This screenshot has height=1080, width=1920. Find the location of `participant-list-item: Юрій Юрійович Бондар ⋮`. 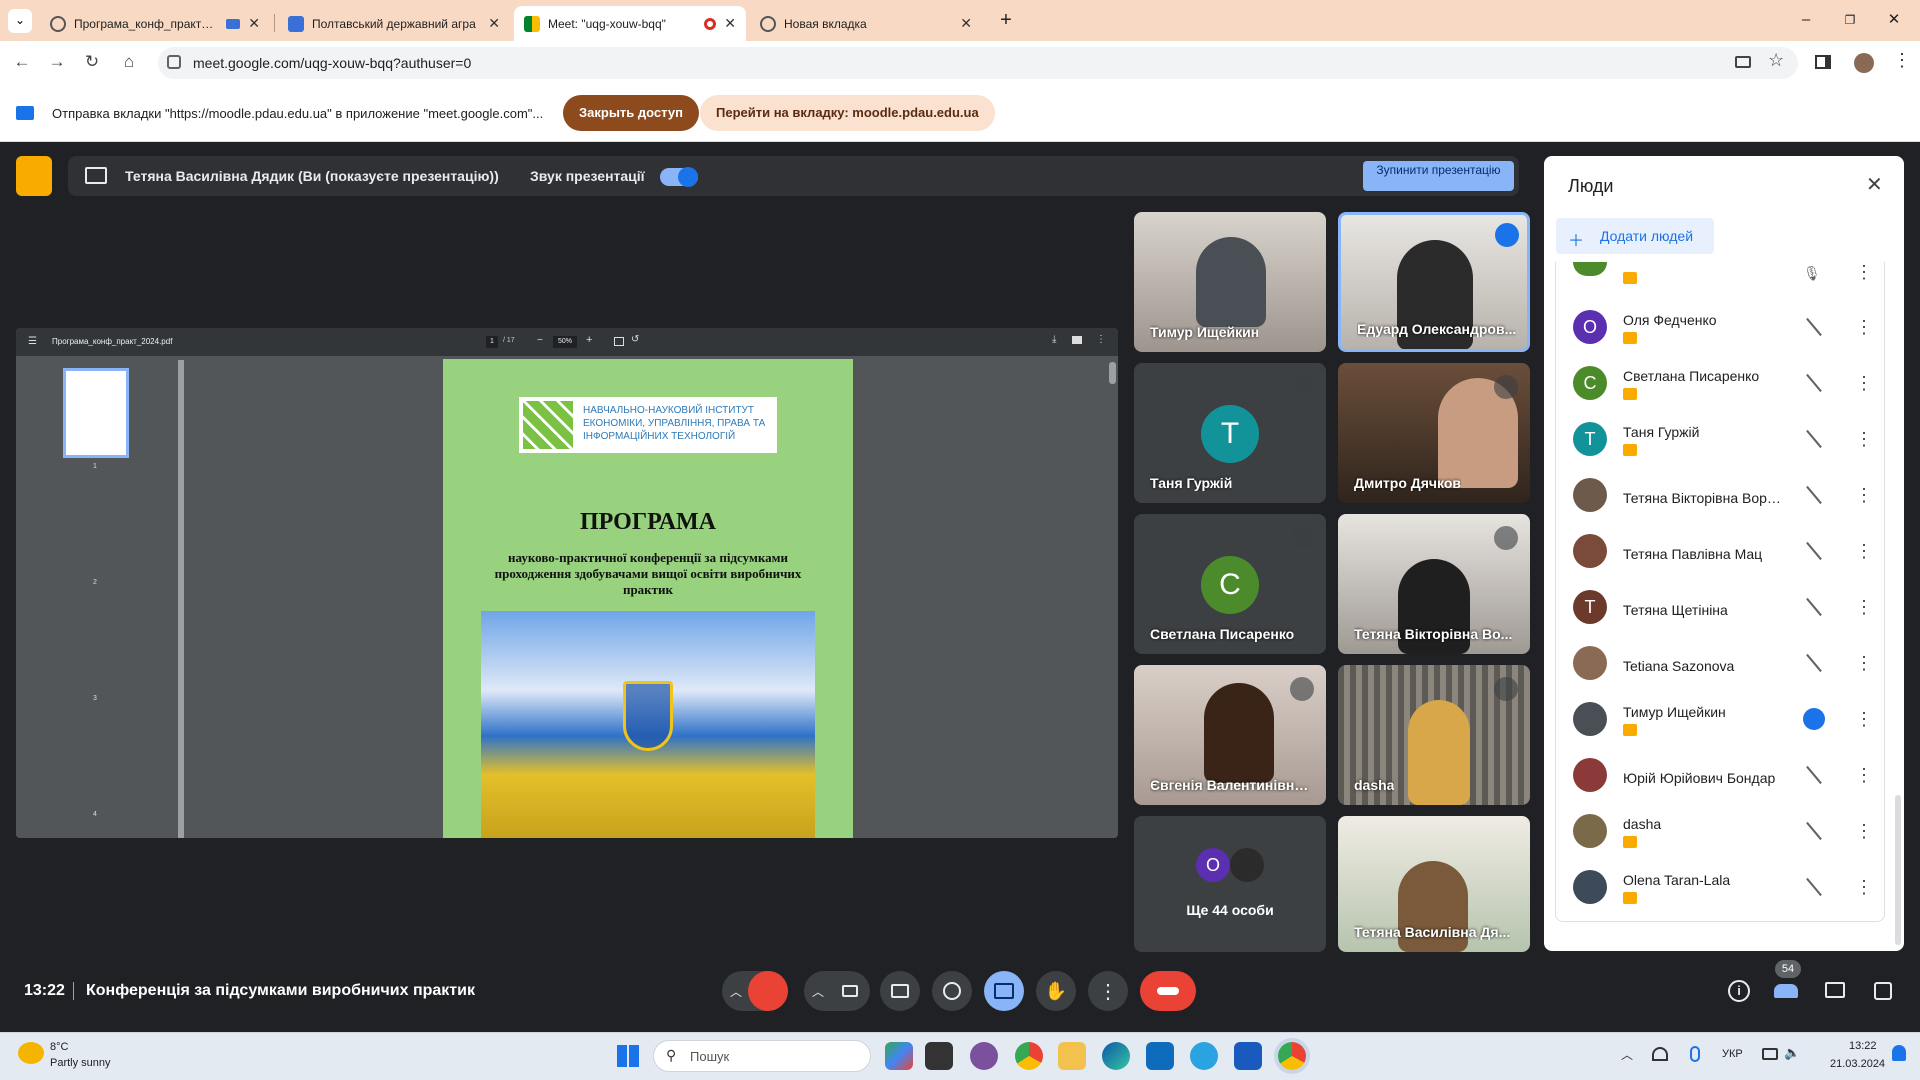

participant-list-item: Юрій Юрійович Бондар ⋮ is located at coordinates (1720, 775).